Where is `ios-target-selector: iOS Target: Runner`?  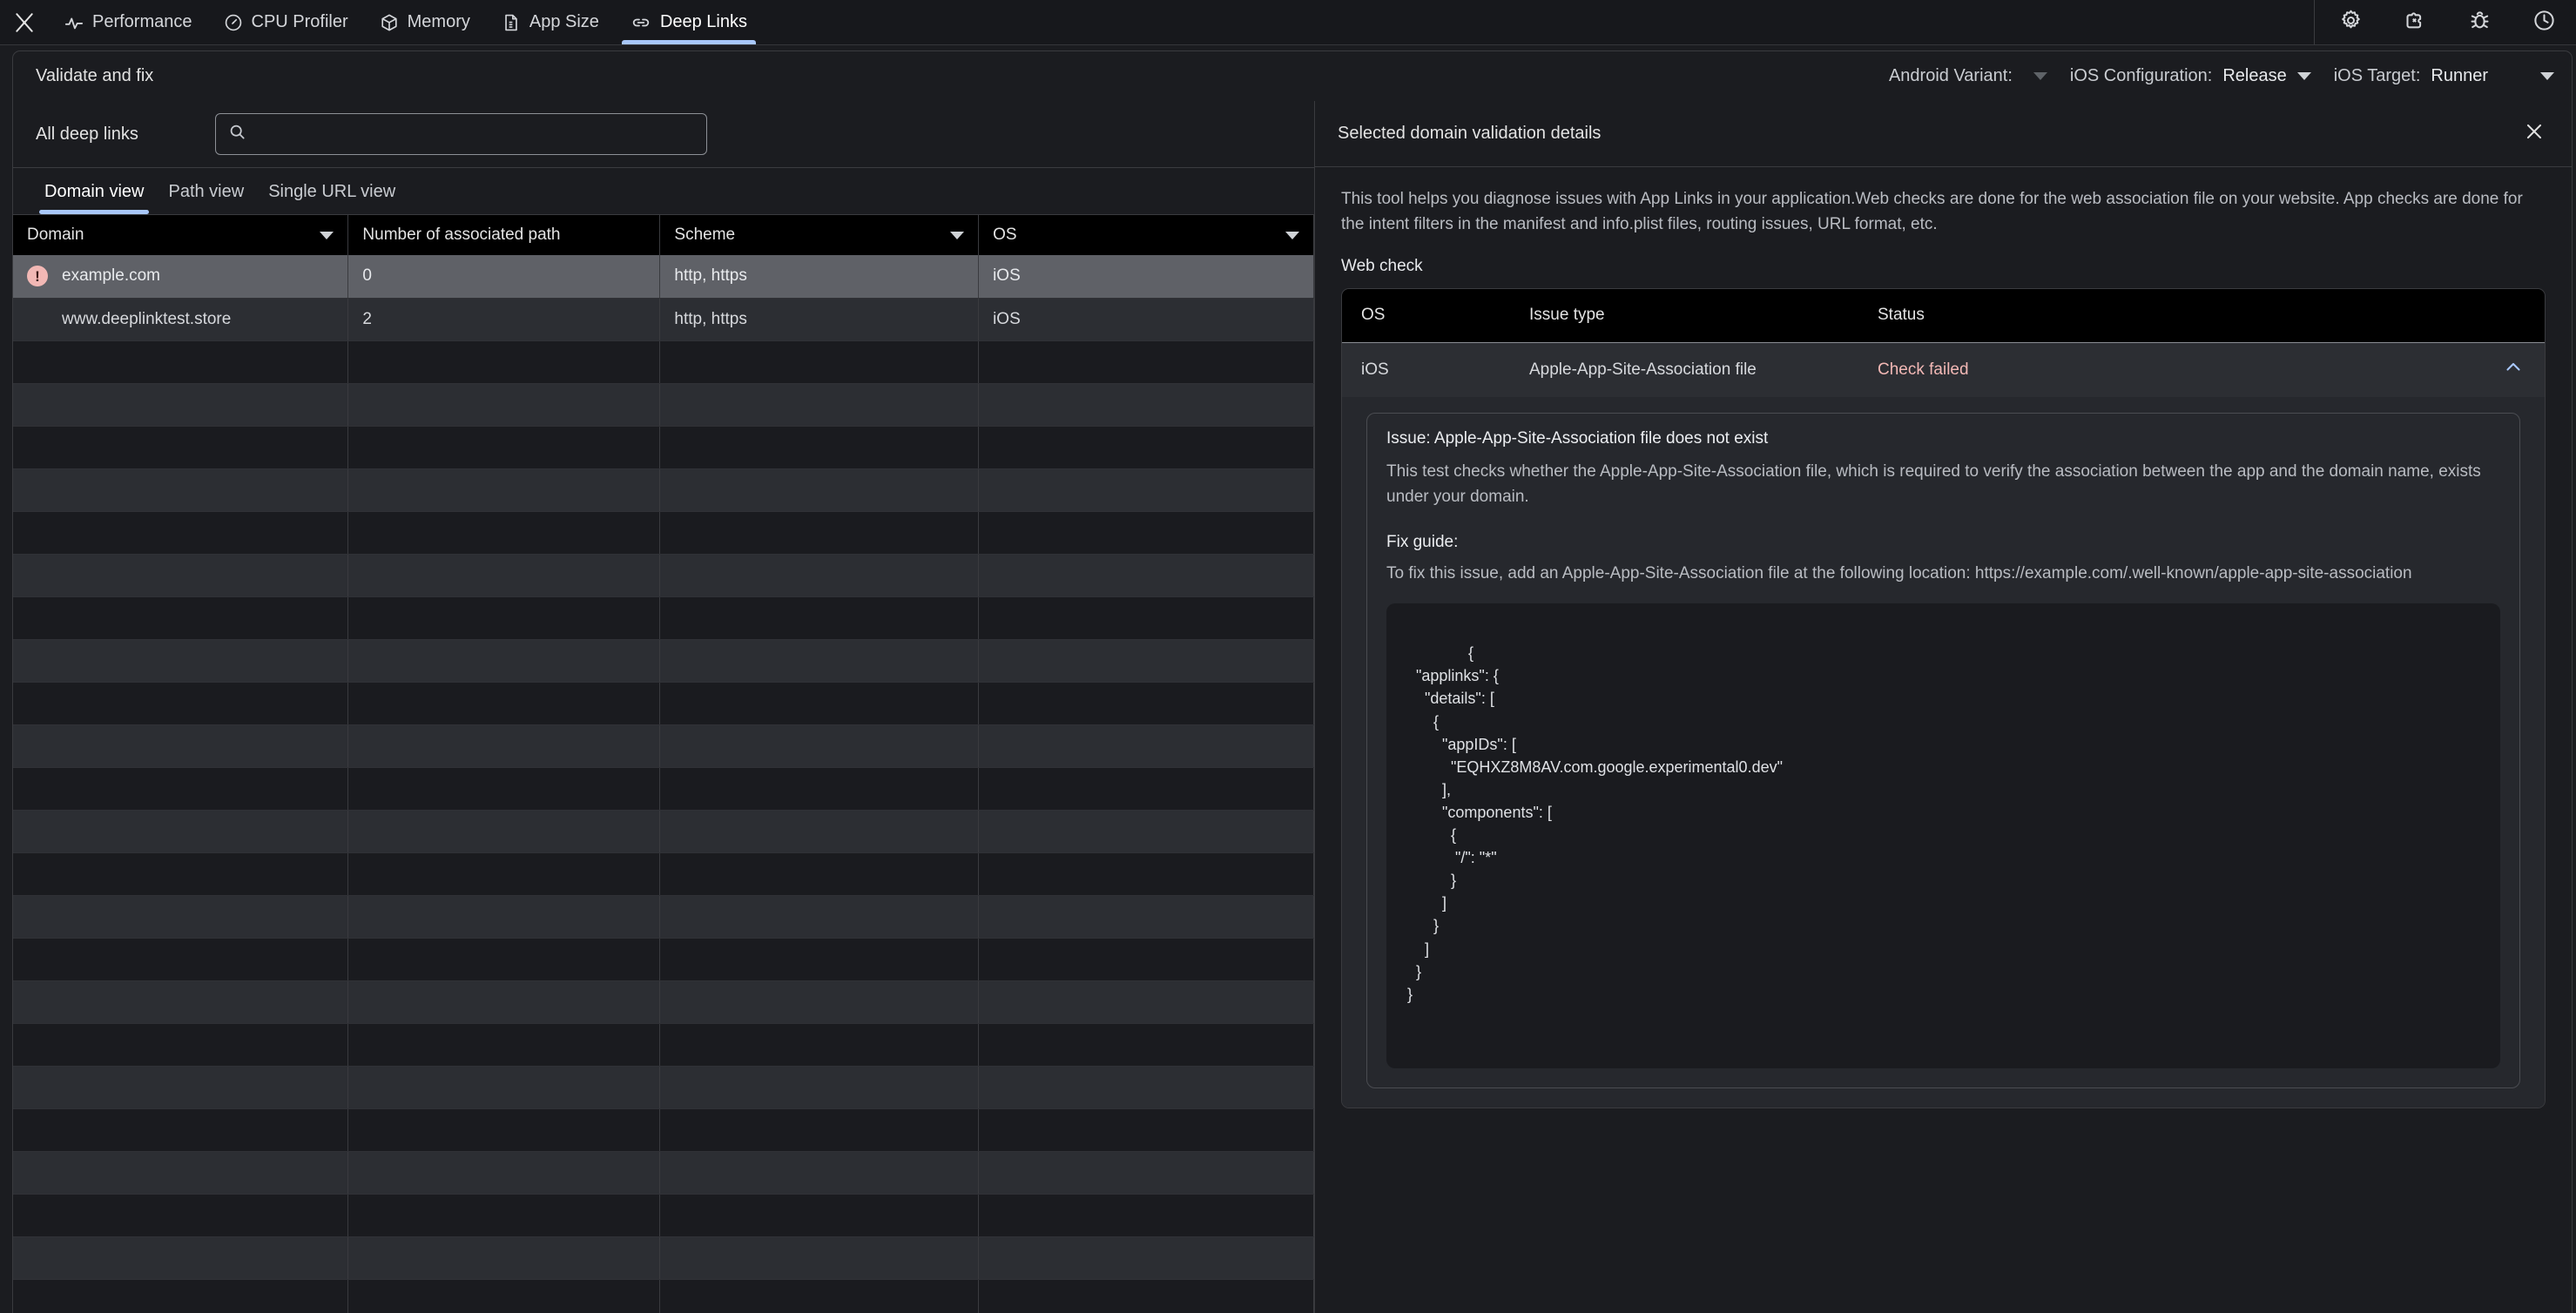
ios-target-selector: iOS Target: Runner is located at coordinates (2444, 76).